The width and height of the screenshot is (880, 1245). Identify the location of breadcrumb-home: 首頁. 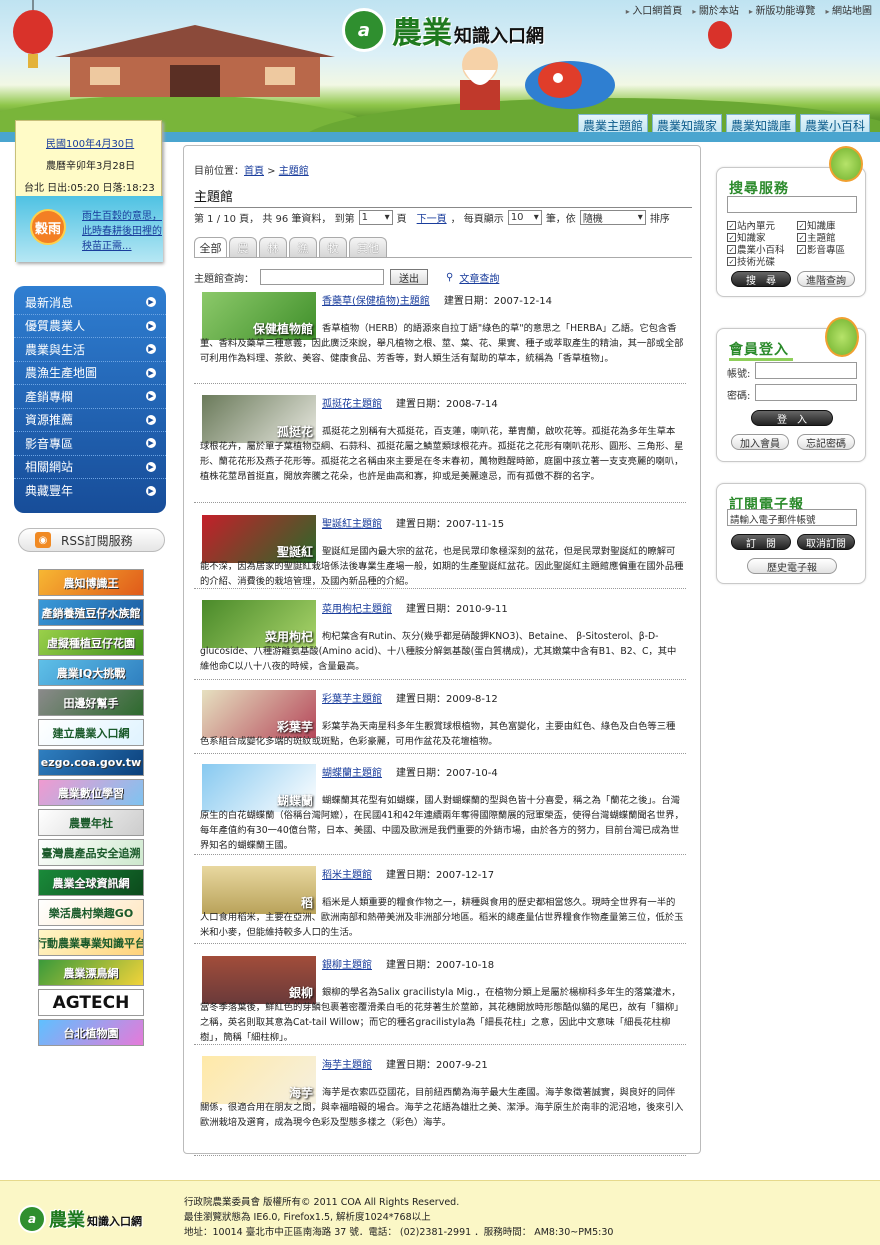
(254, 171).